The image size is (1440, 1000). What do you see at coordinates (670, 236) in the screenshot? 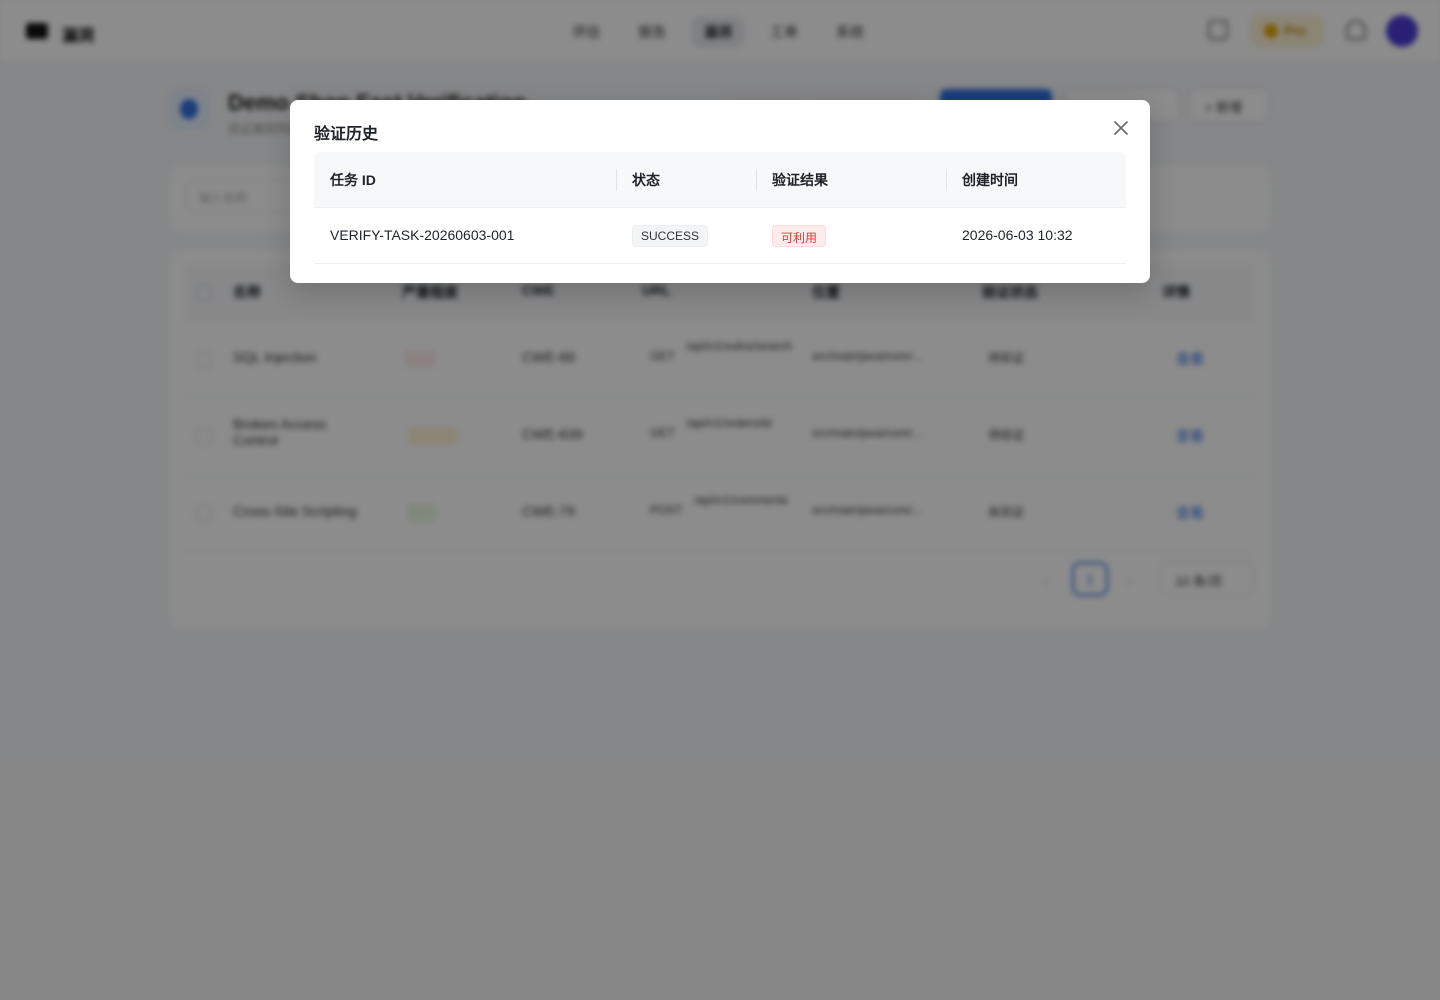
I see `status-badge: SUCCESS` at bounding box center [670, 236].